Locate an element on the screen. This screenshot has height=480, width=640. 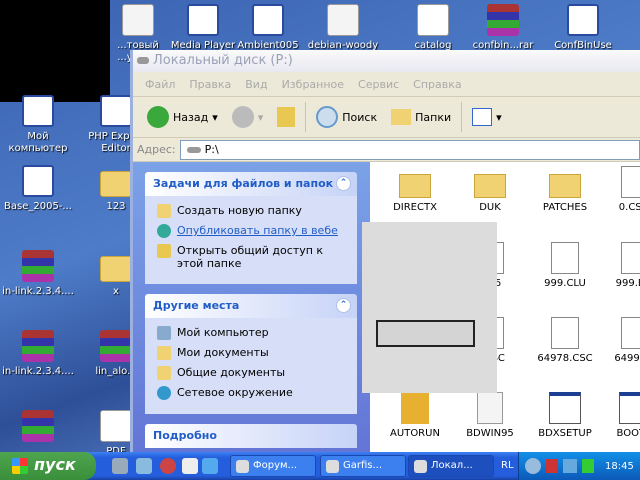
place-my-documents: Мои документы is located at coordinates (254, 353).